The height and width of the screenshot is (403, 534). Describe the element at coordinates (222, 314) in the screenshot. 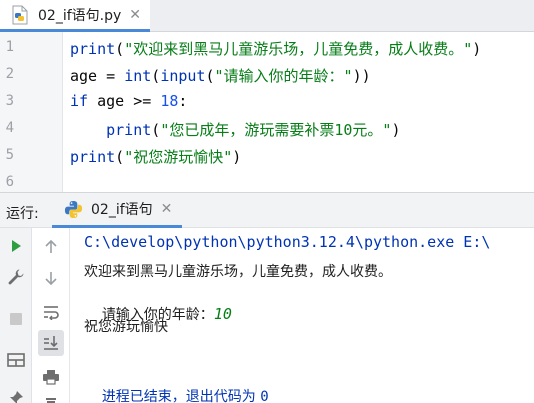

I see `console-user-input: 10` at that location.